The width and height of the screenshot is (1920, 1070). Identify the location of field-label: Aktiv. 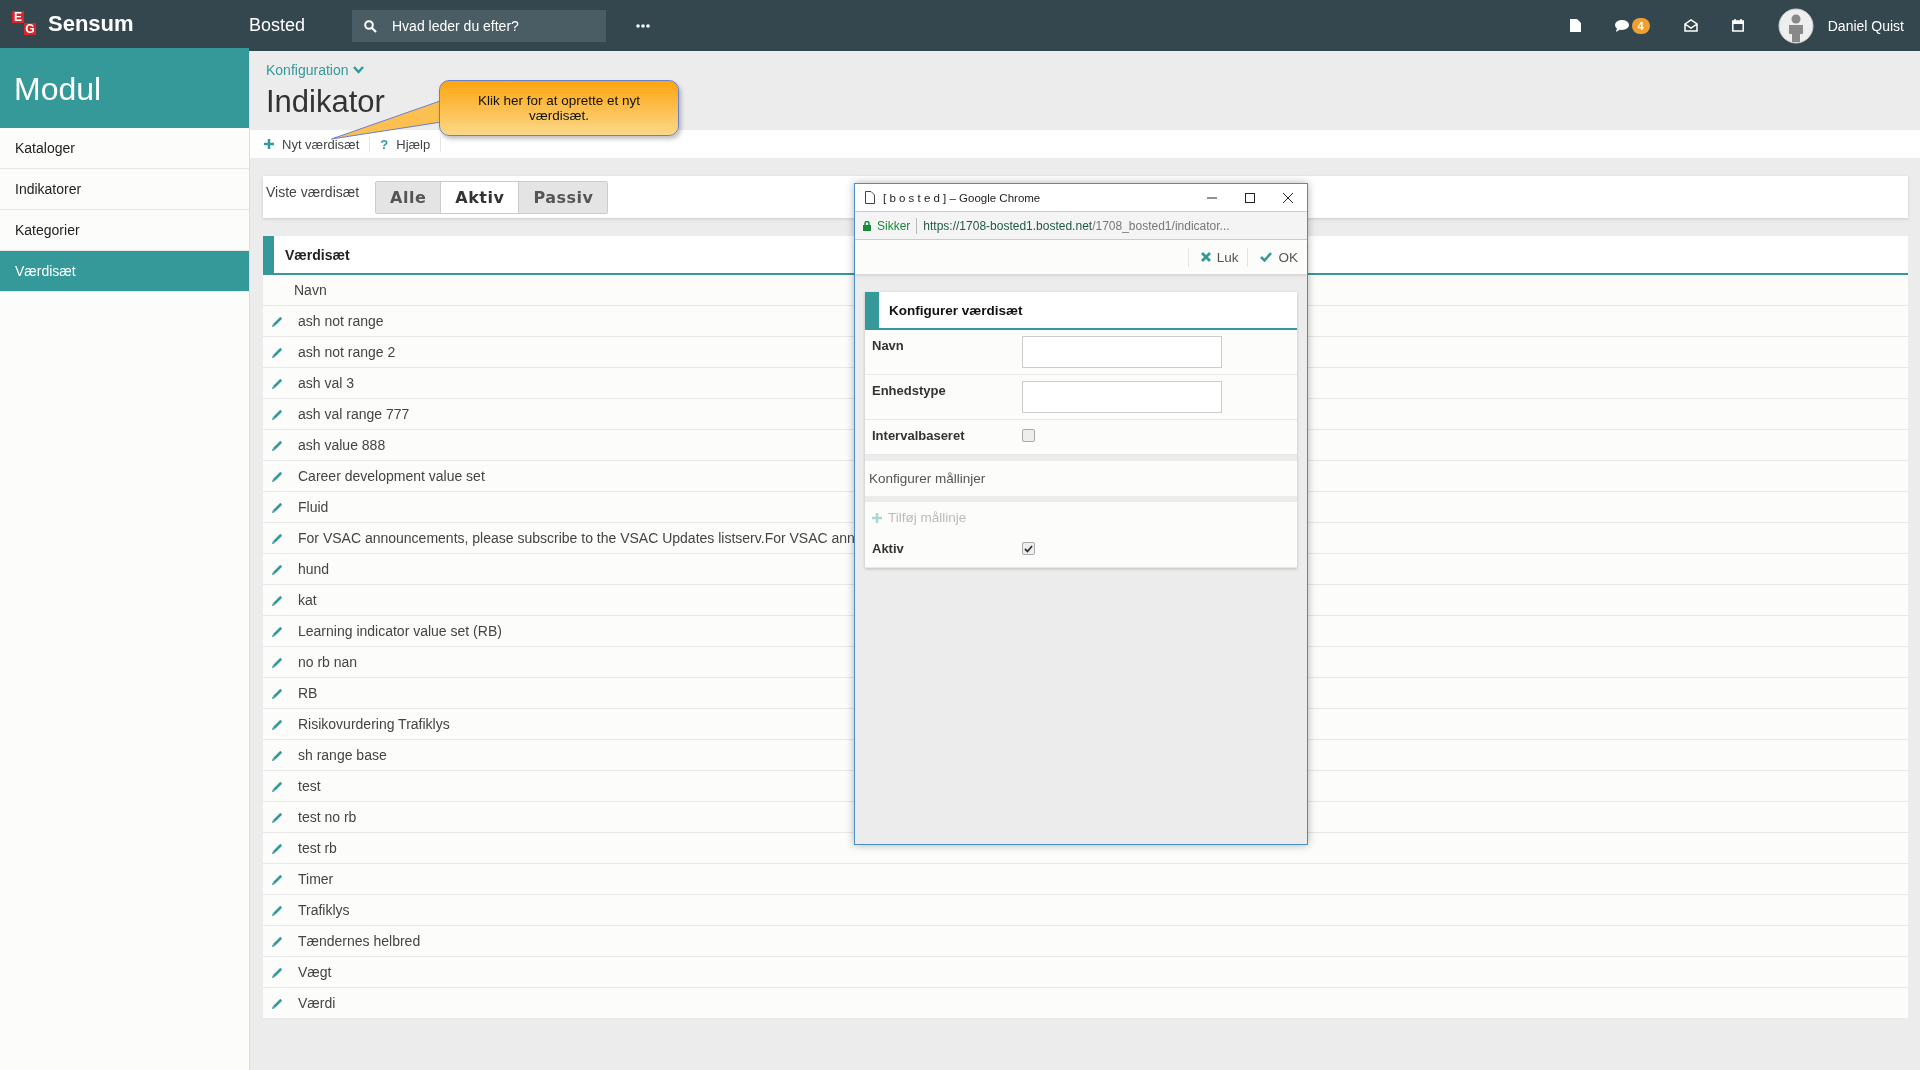
(888, 548).